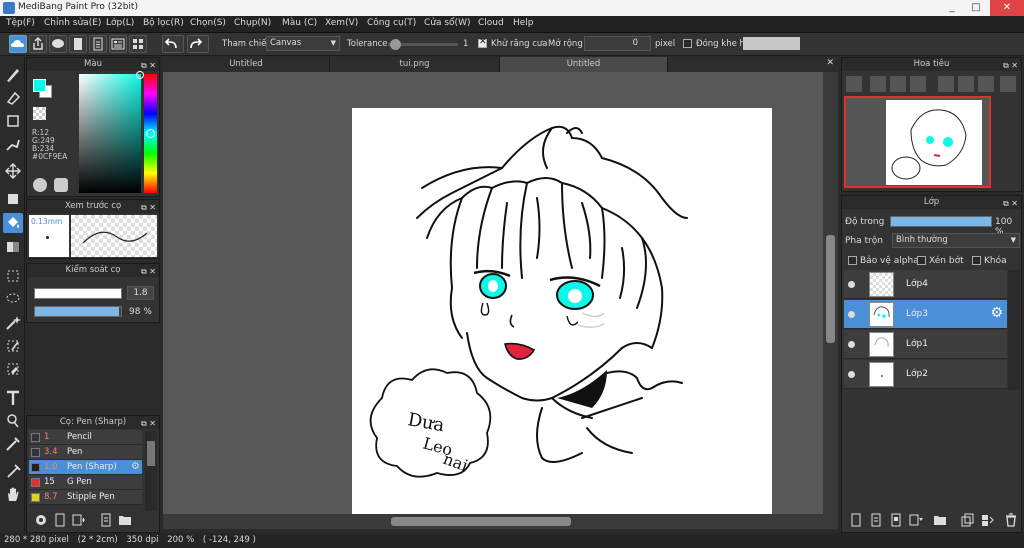 The height and width of the screenshot is (548, 1024). Describe the element at coordinates (854, 84) in the screenshot. I see `zoom-icon` at that location.